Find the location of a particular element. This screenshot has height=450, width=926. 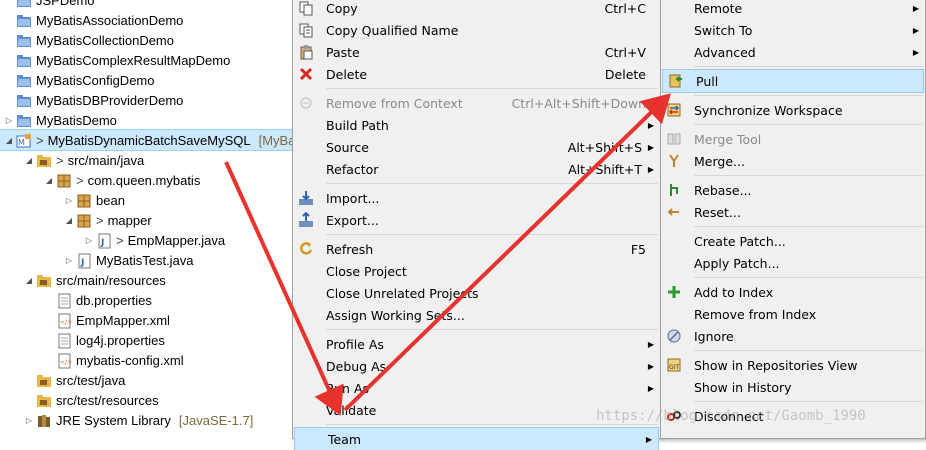

menu-item-delete: Delete Delete is located at coordinates (476, 74).